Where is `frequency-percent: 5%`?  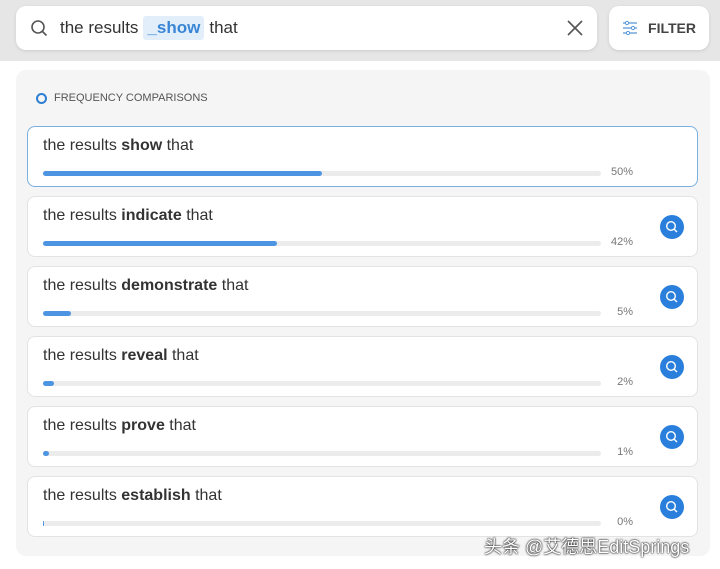
frequency-percent: 5% is located at coordinates (625, 312).